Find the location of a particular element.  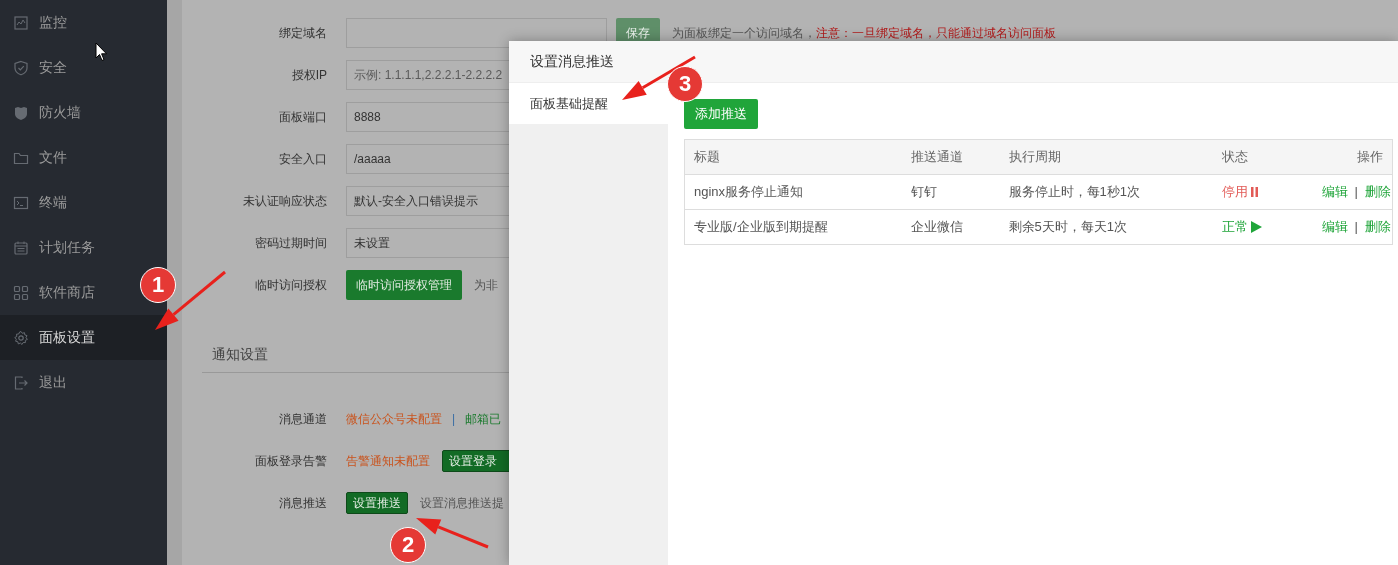

terminal-icon is located at coordinates (21, 202).